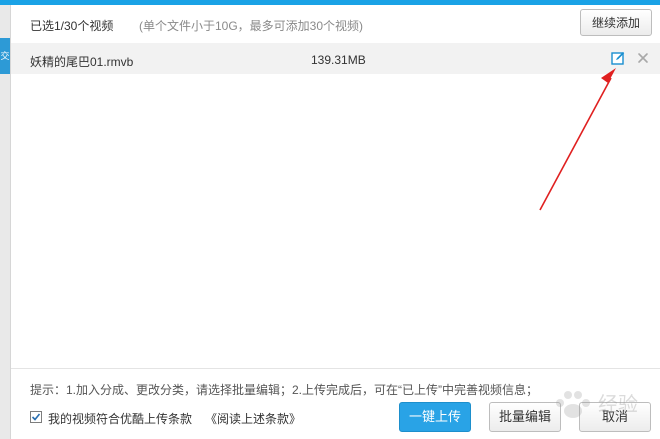 This screenshot has width=660, height=439. I want to click on file-name: 妖精的尾巴01.rmvb, so click(82, 62).